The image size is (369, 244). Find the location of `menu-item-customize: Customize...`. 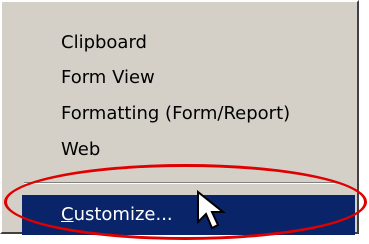

menu-item-customize: Customize... is located at coordinates (188, 215).